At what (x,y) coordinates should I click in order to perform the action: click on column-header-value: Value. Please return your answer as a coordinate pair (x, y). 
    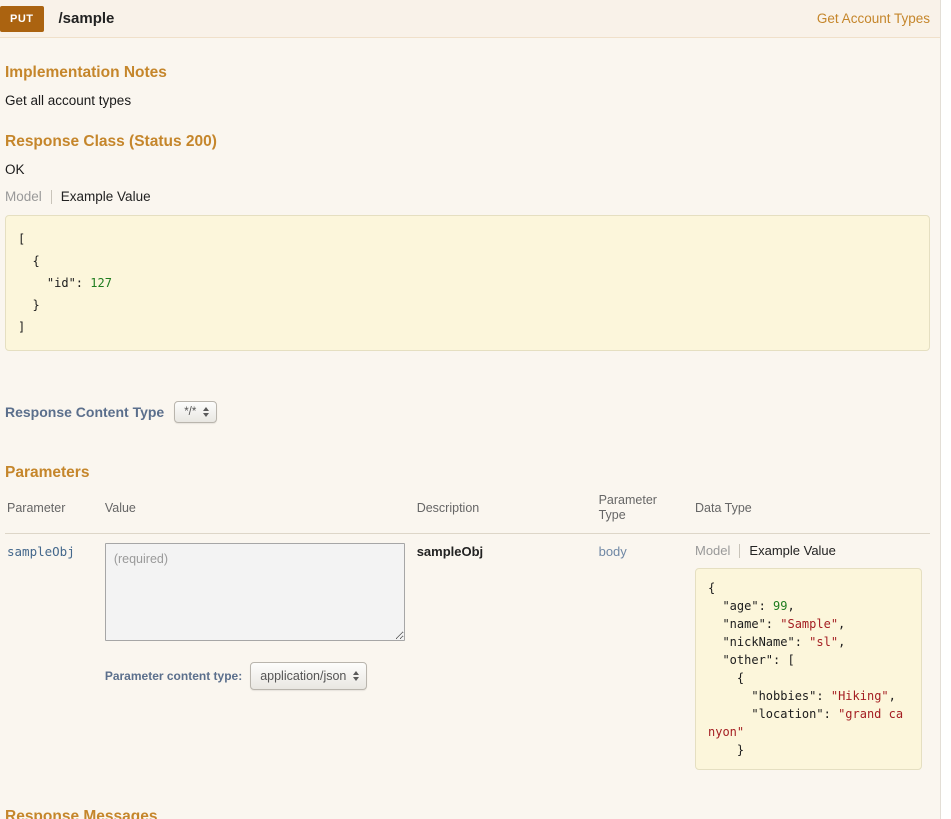
    Looking at the image, I should click on (258, 510).